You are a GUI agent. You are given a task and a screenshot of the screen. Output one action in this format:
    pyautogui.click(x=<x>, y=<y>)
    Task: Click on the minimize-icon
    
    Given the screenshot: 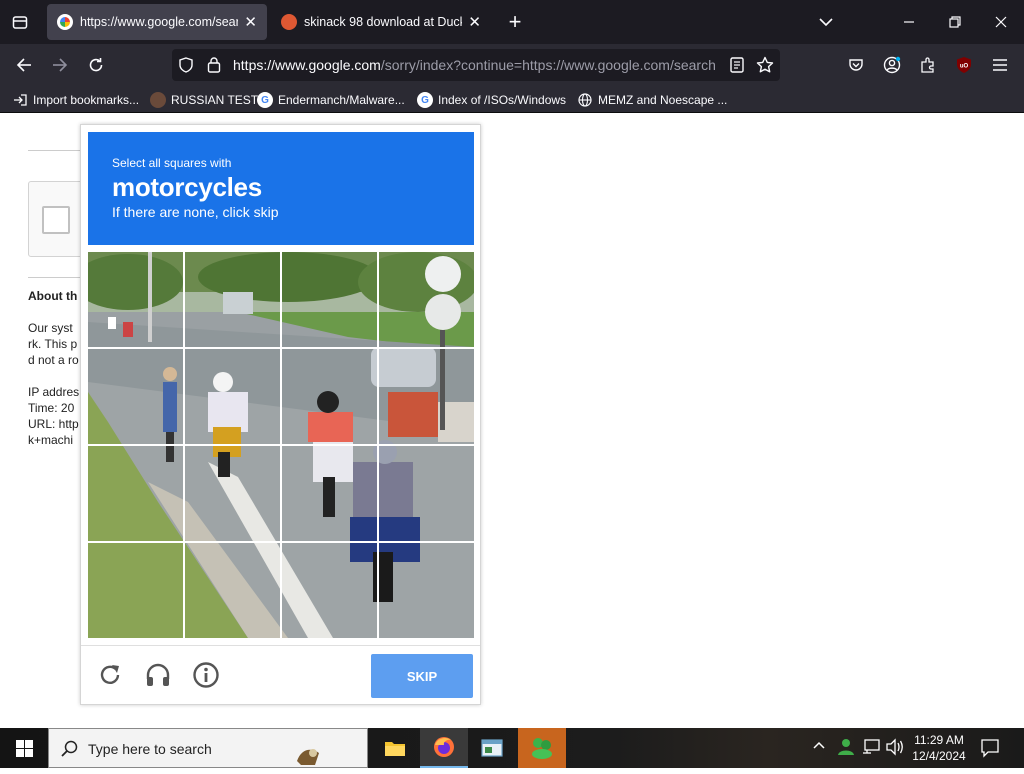 What is the action you would take?
    pyautogui.click(x=909, y=22)
    